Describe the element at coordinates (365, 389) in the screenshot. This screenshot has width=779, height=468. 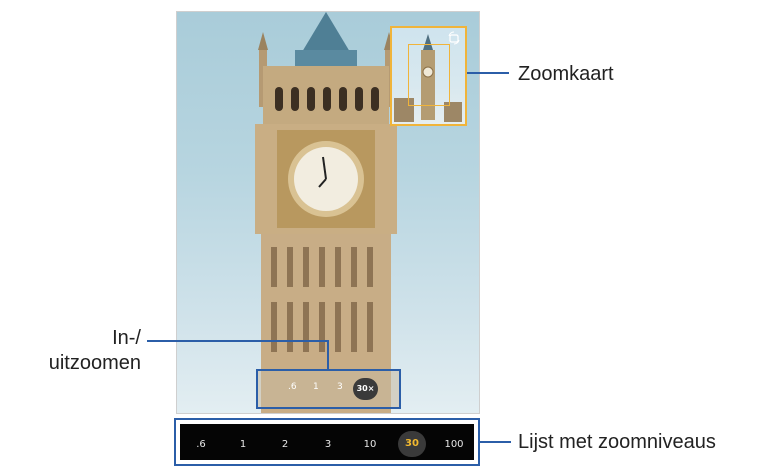
I see `zoom-option-active: 30×` at that location.